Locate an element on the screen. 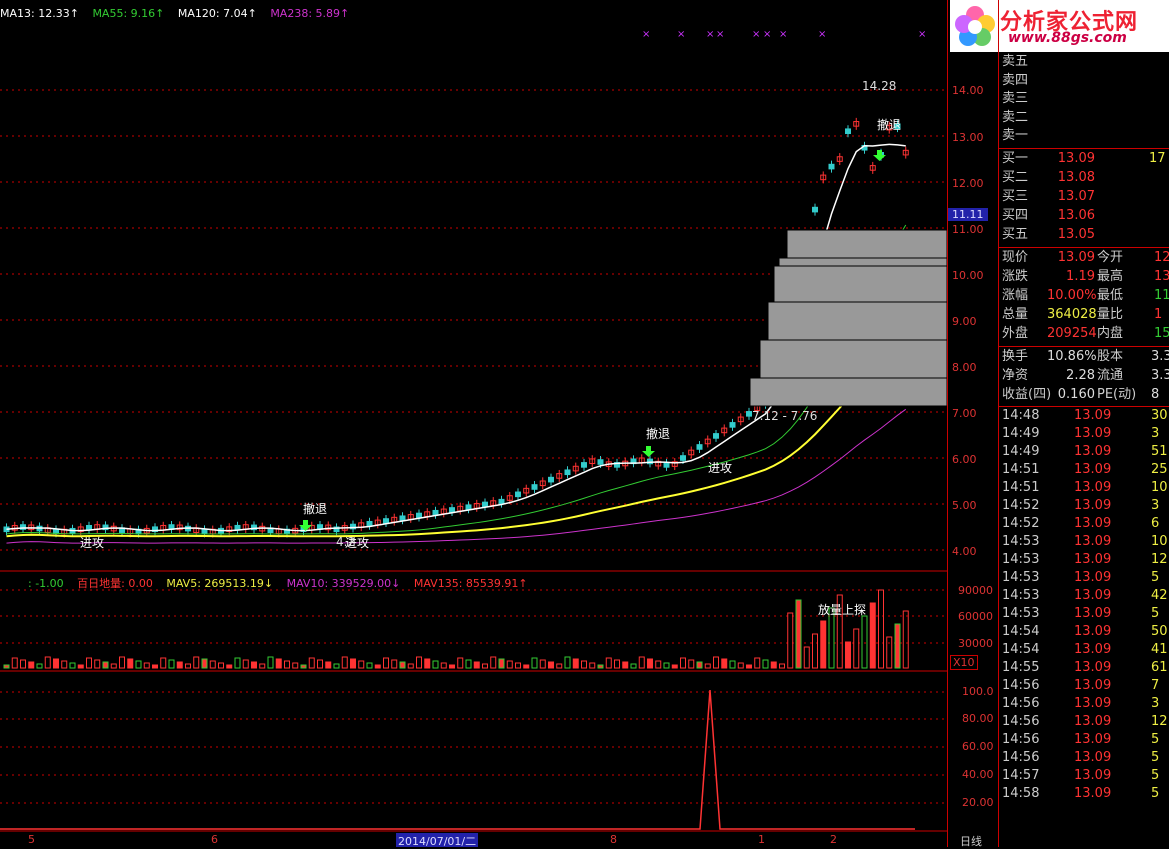 The width and height of the screenshot is (1169, 849). quote-label: 总量 is located at coordinates (1015, 314).